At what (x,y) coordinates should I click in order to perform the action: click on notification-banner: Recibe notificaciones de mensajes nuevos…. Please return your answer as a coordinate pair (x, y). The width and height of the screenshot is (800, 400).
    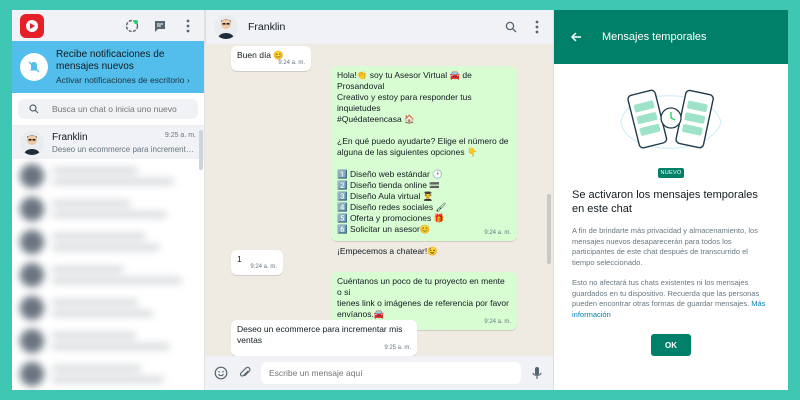
    Looking at the image, I should click on (108, 67).